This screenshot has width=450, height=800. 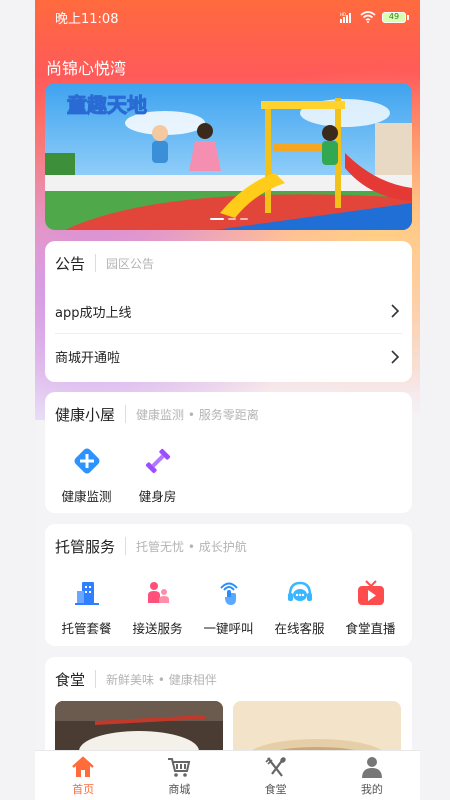 What do you see at coordinates (158, 461) in the screenshot?
I see `dumbbell-icon` at bounding box center [158, 461].